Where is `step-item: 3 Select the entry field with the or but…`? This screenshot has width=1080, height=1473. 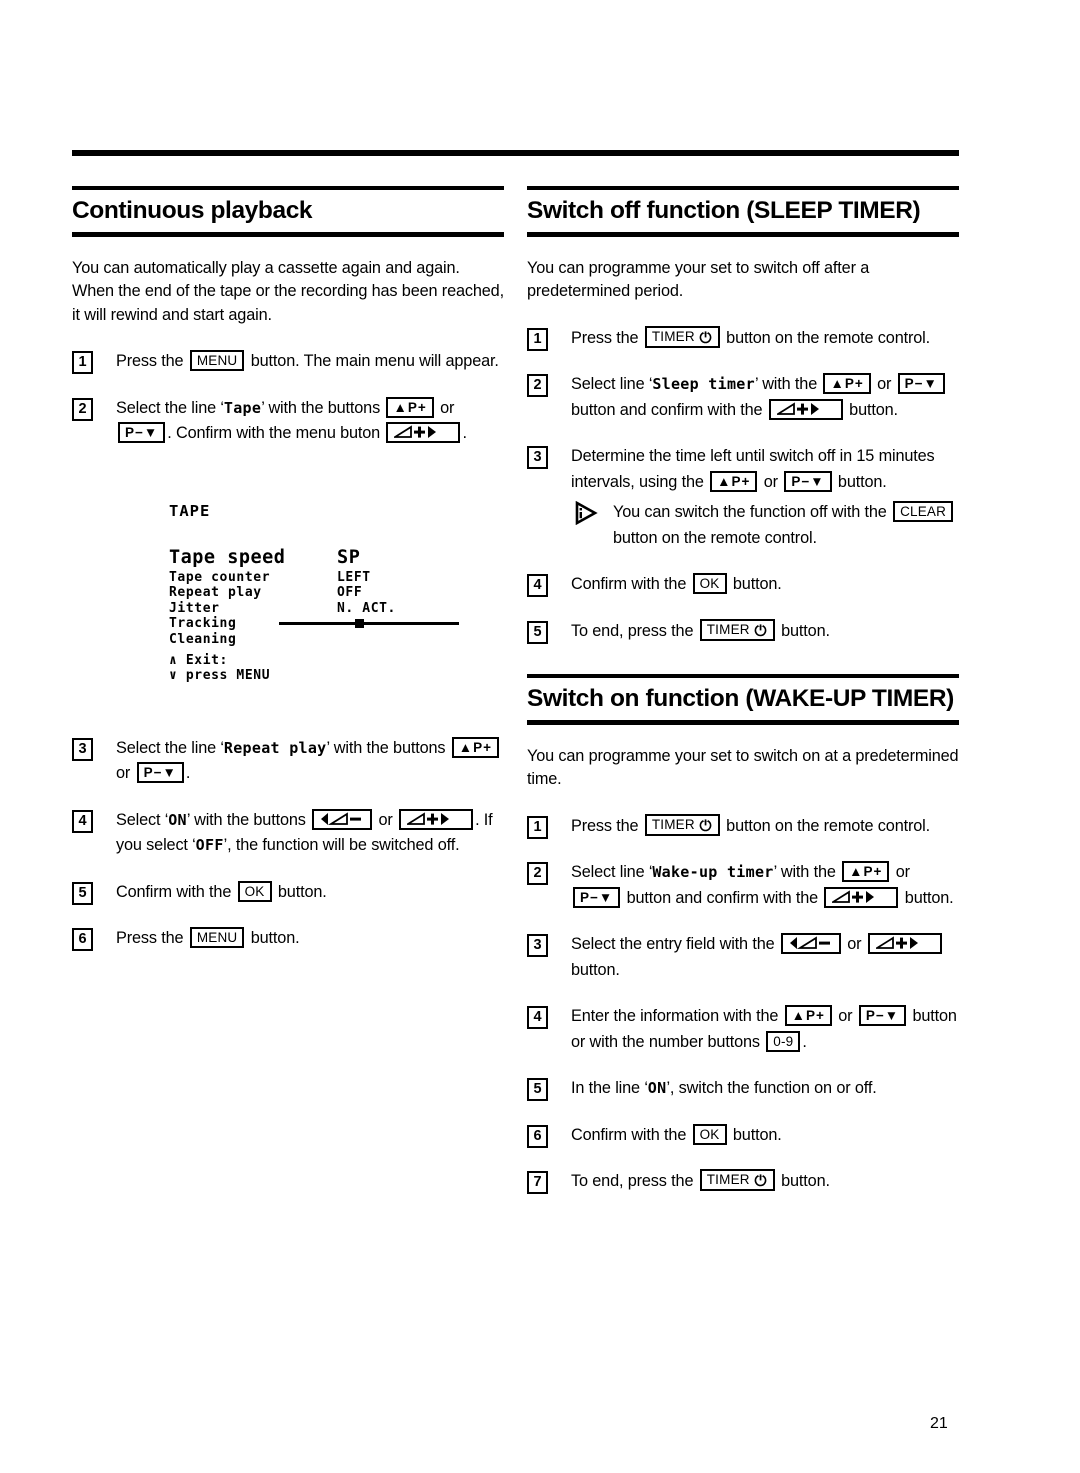 step-item: 3 Select the entry field with the or but… is located at coordinates (743, 957).